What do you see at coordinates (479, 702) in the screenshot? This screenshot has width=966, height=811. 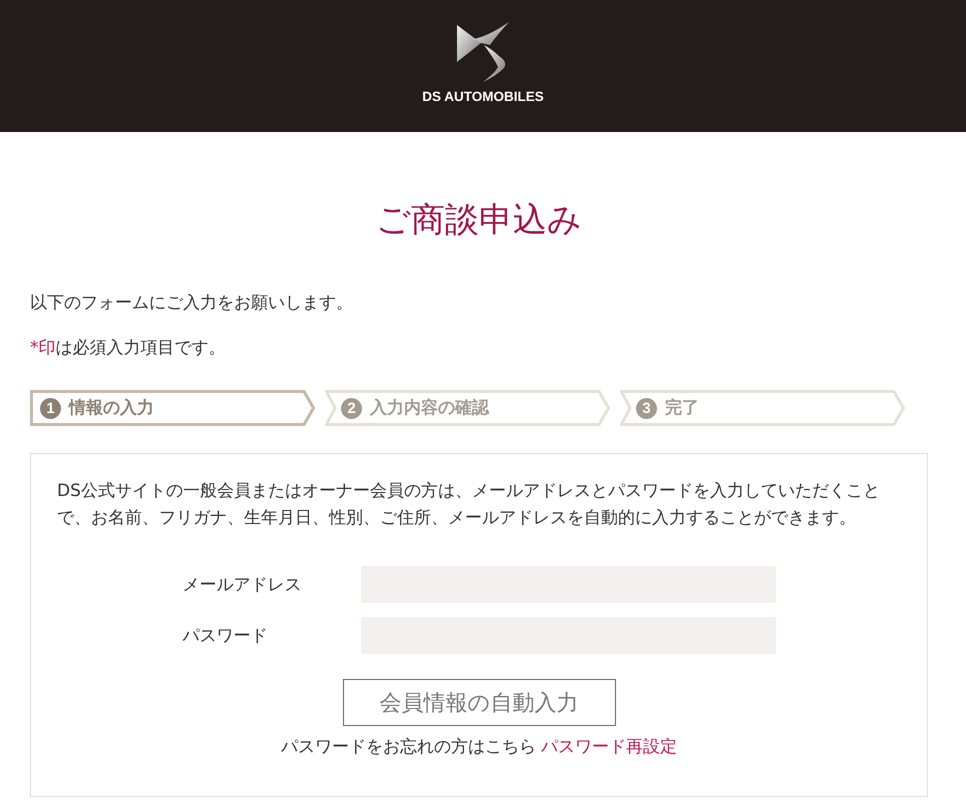 I see `autofill-button: 会員情報の自動入力` at bounding box center [479, 702].